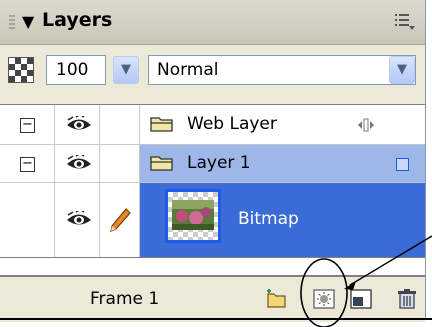 The height and width of the screenshot is (327, 432). What do you see at coordinates (361, 299) in the screenshot?
I see `new-layer-icon` at bounding box center [361, 299].